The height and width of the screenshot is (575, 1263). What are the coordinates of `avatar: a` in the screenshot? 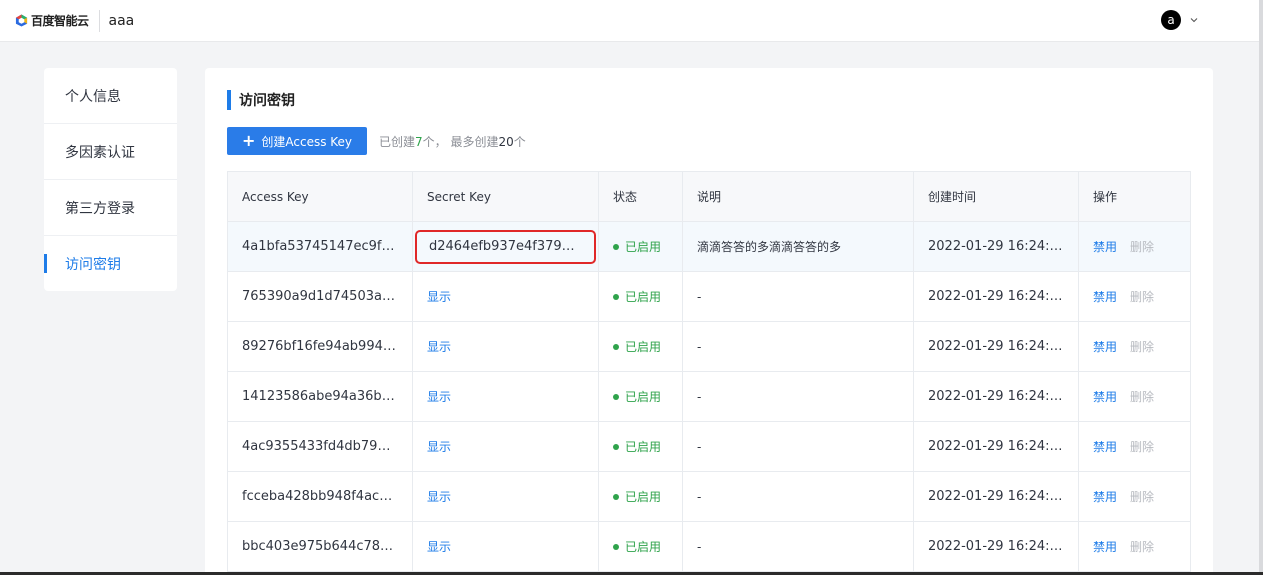 It's located at (1171, 20).